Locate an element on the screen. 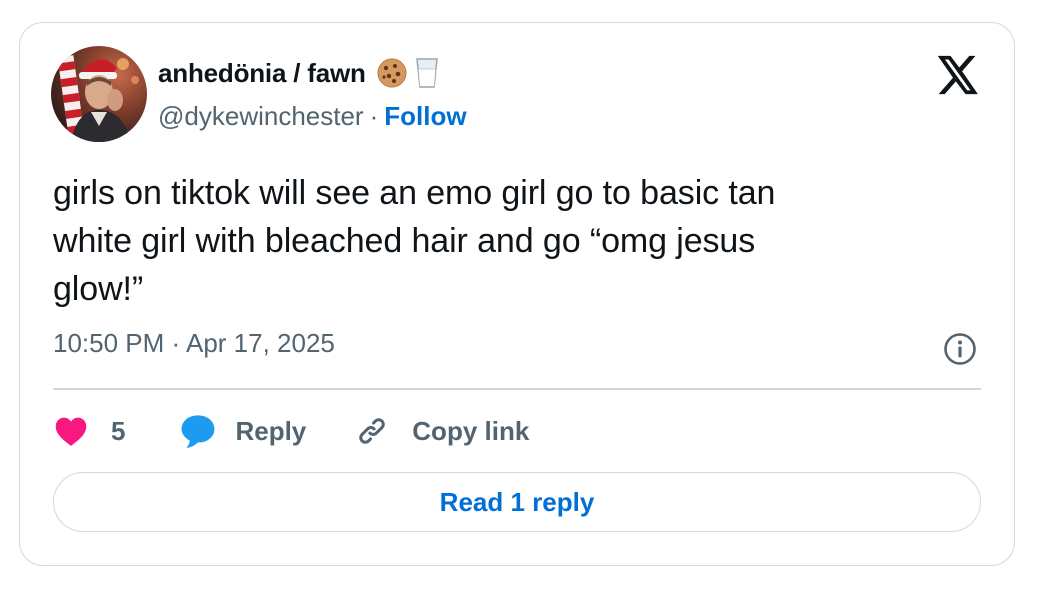 This screenshot has height=604, width=1046. read-replies-button: Read 1 reply is located at coordinates (517, 502).